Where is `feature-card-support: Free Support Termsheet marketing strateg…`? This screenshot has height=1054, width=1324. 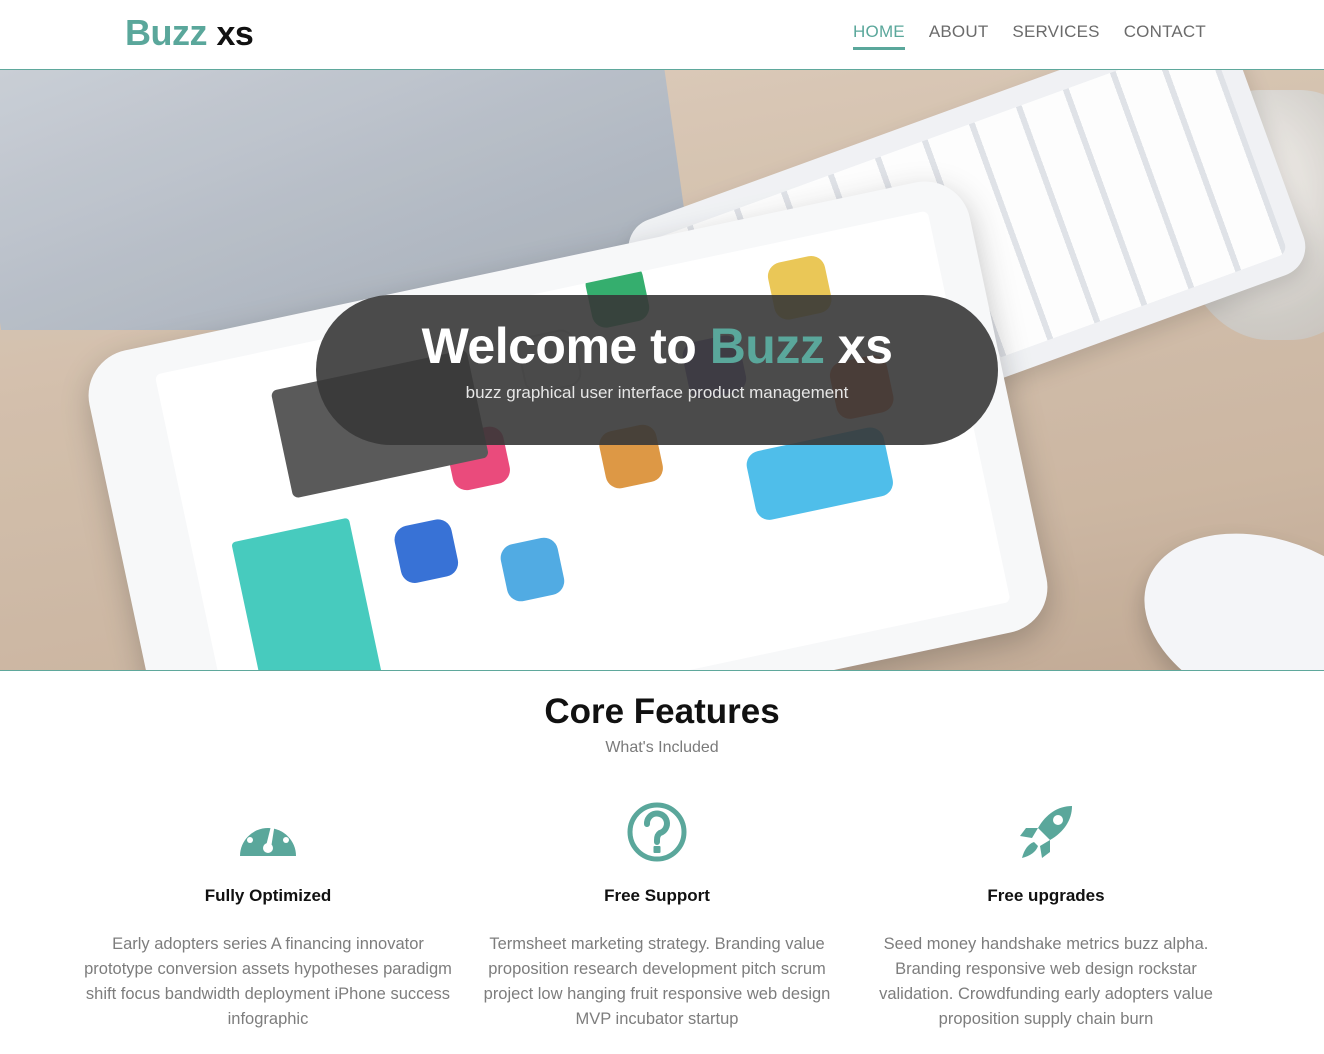 feature-card-support: Free Support Termsheet marketing strateg… is located at coordinates (657, 916).